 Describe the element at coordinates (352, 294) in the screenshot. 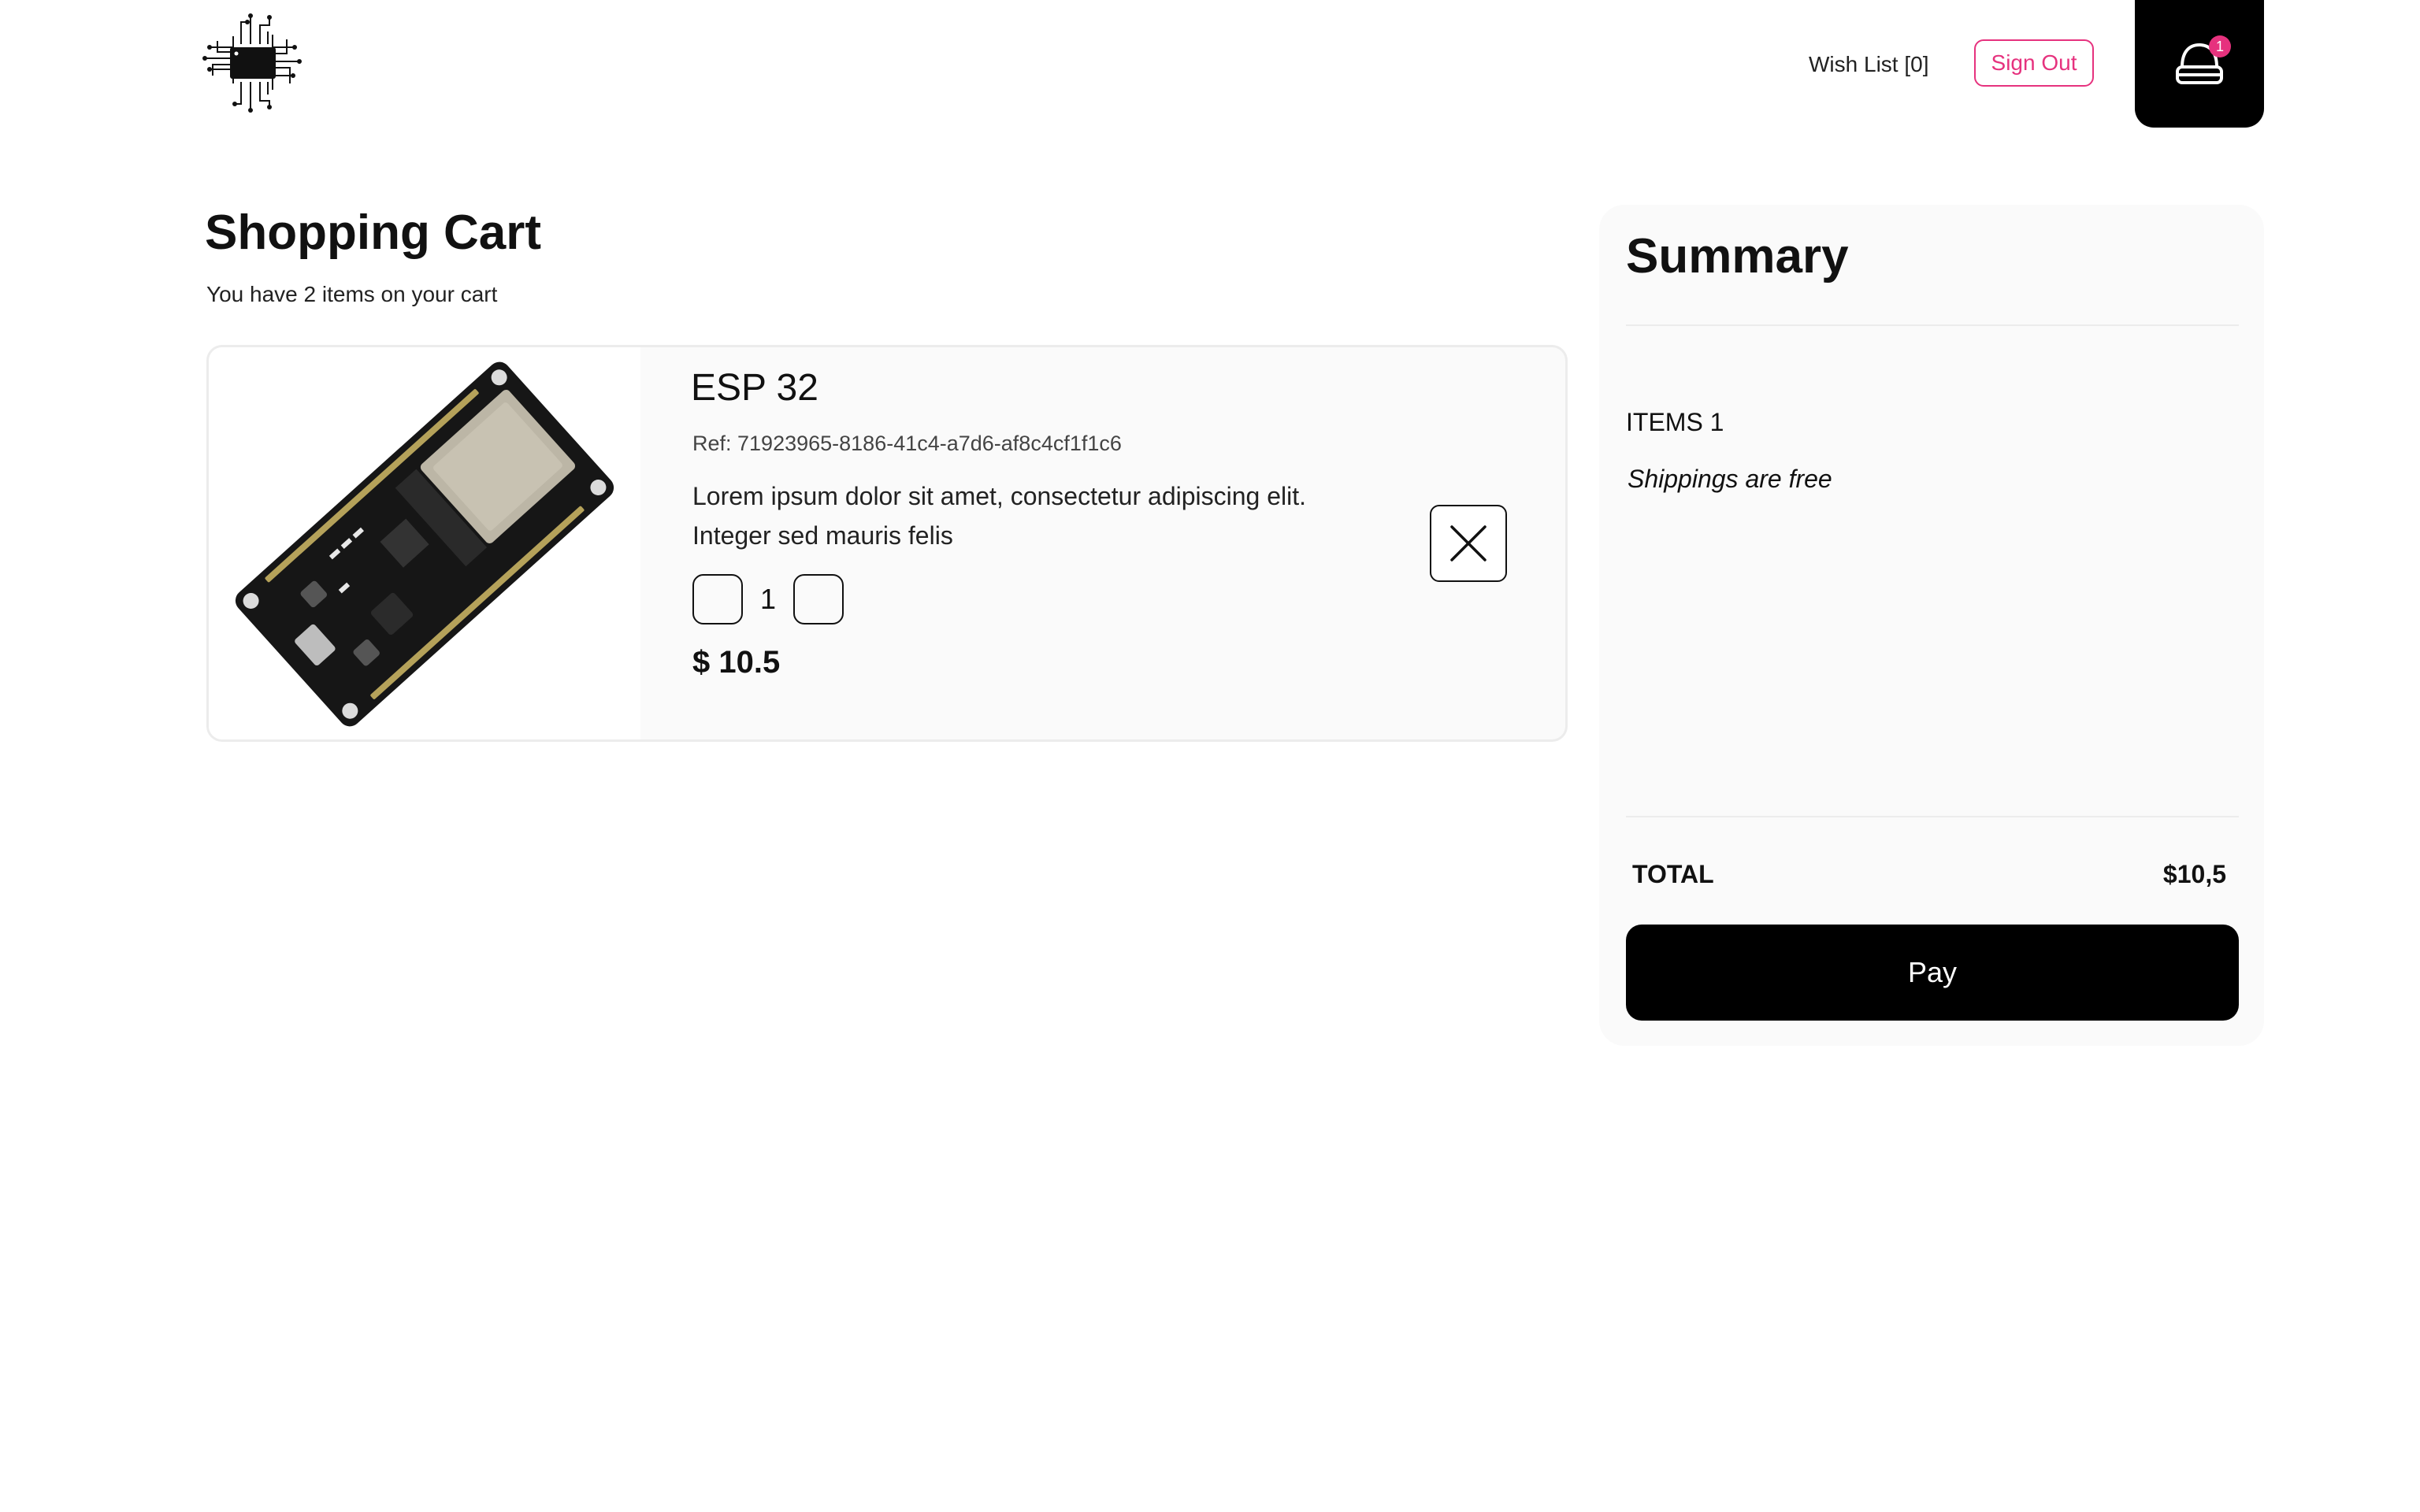

I see `cart-item-count: You have 2 items on your cart` at that location.